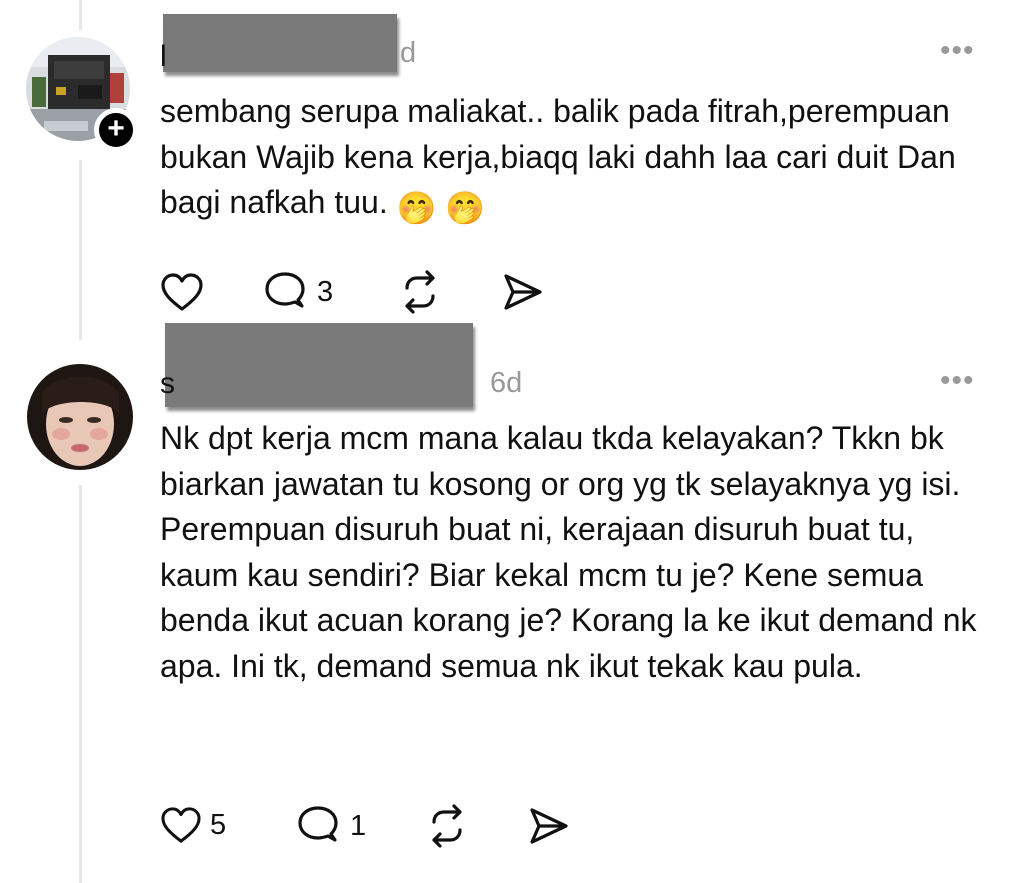  What do you see at coordinates (163, 57) in the screenshot?
I see `username-tail: l` at bounding box center [163, 57].